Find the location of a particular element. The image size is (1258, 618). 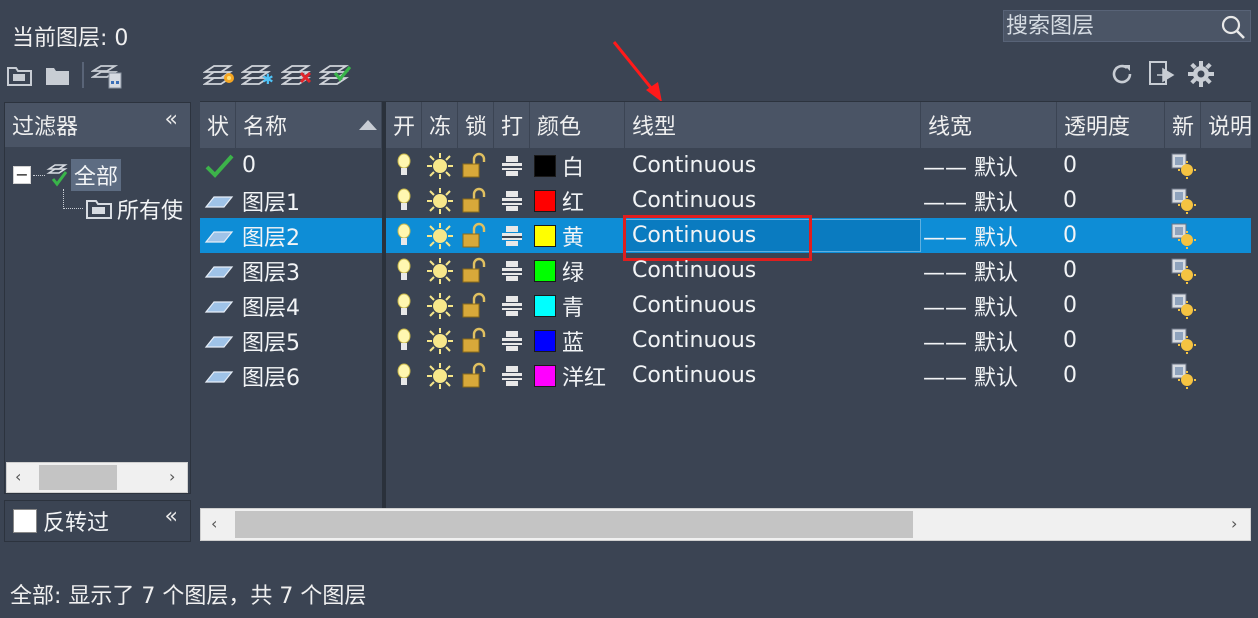

gear-icon is located at coordinates (1201, 74).